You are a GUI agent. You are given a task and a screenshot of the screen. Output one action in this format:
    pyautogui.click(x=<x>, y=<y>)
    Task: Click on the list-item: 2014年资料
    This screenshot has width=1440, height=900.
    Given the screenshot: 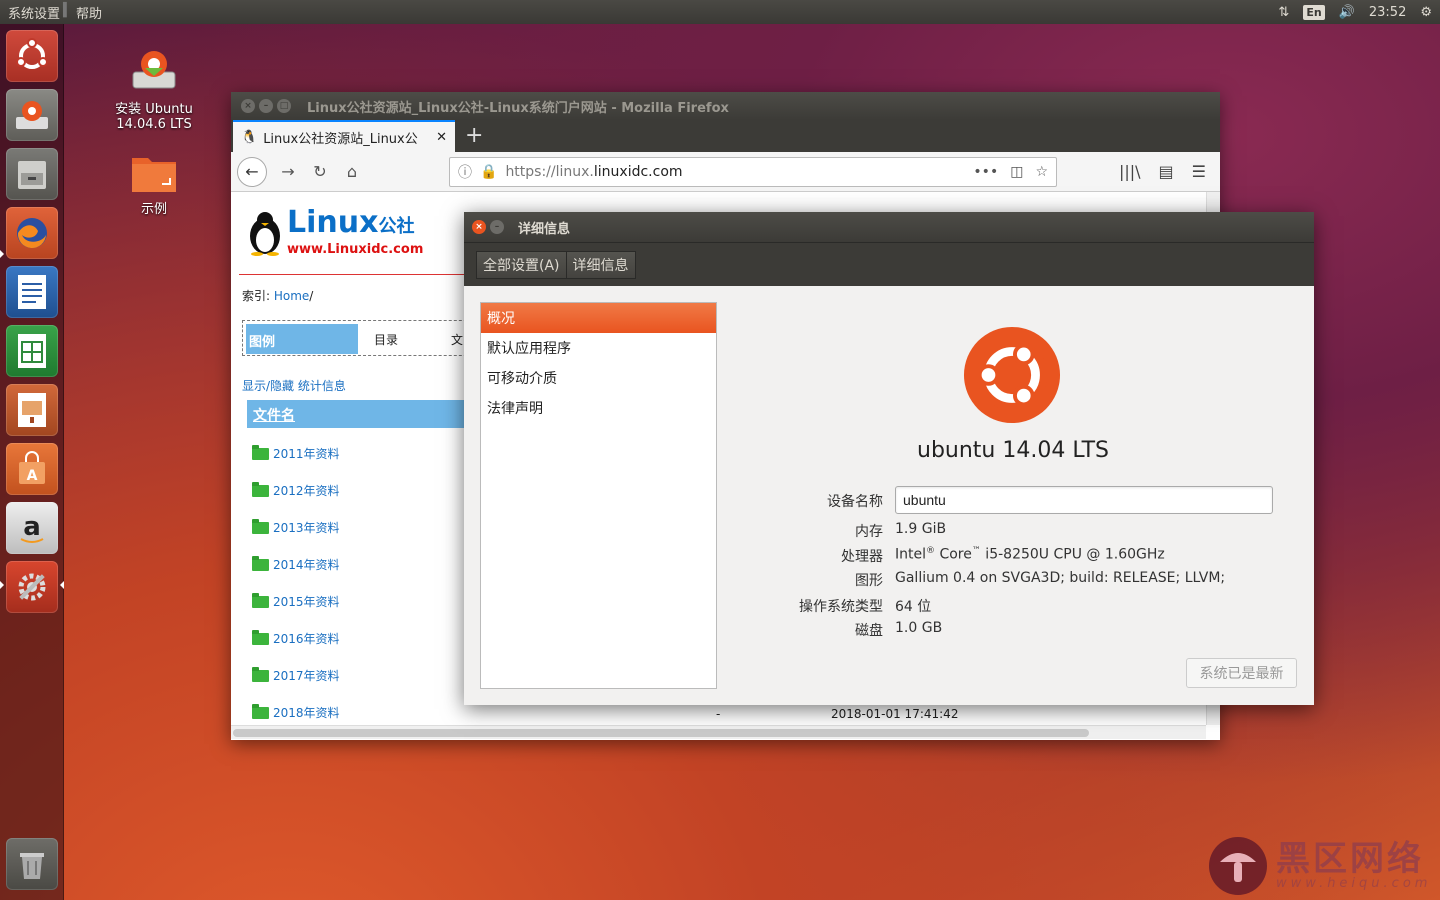 What is the action you would take?
    pyautogui.click(x=296, y=564)
    